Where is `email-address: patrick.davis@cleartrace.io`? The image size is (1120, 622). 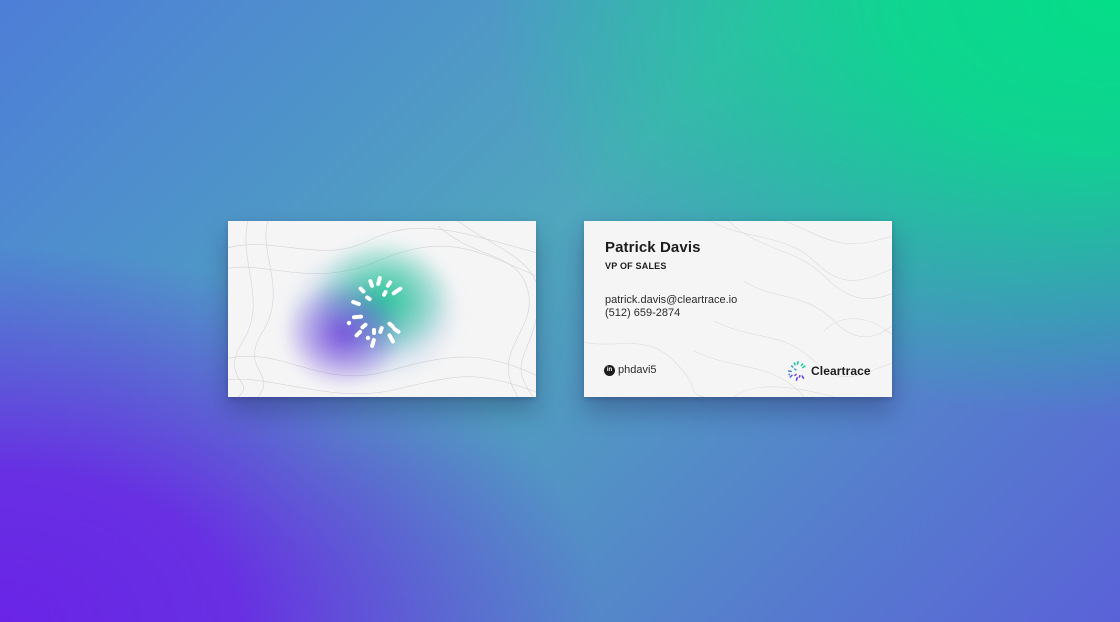
email-address: patrick.davis@cleartrace.io is located at coordinates (671, 300).